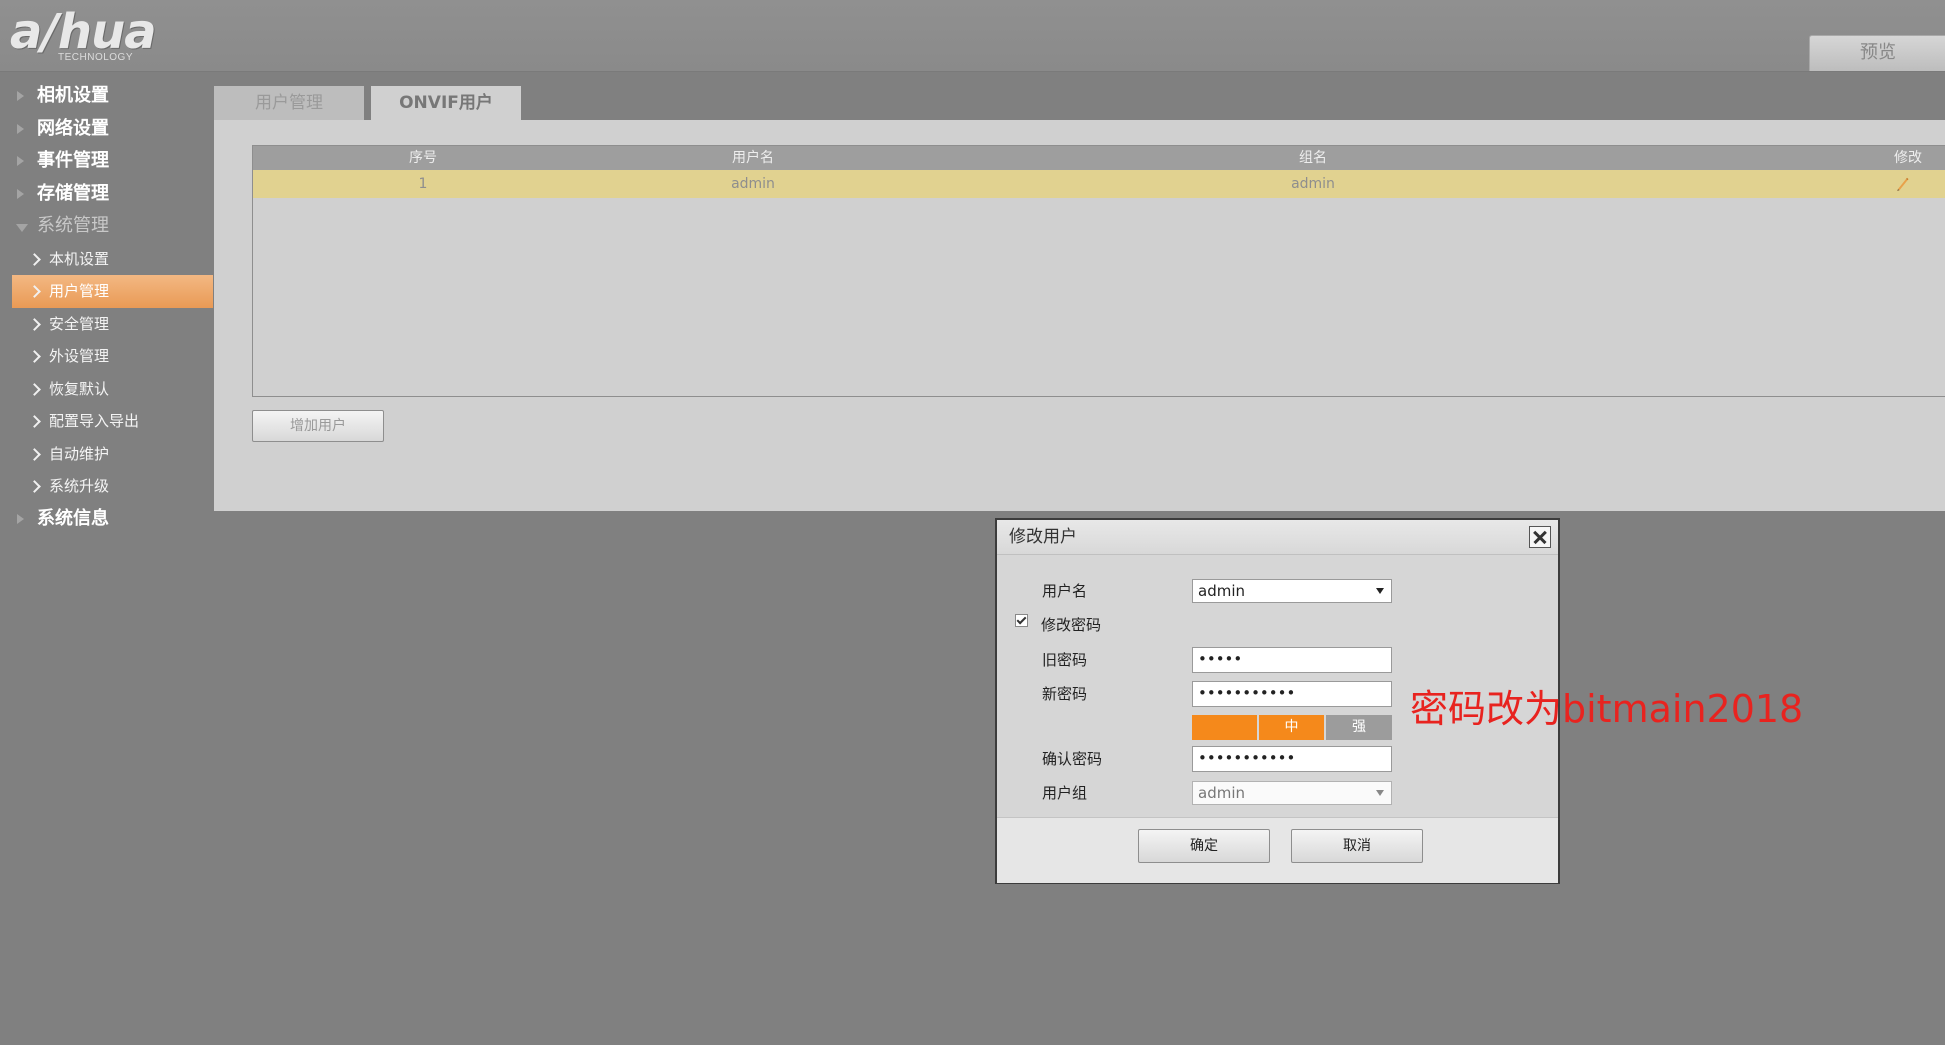  I want to click on sidebar-subitem-label: 恢复默认, so click(79, 388).